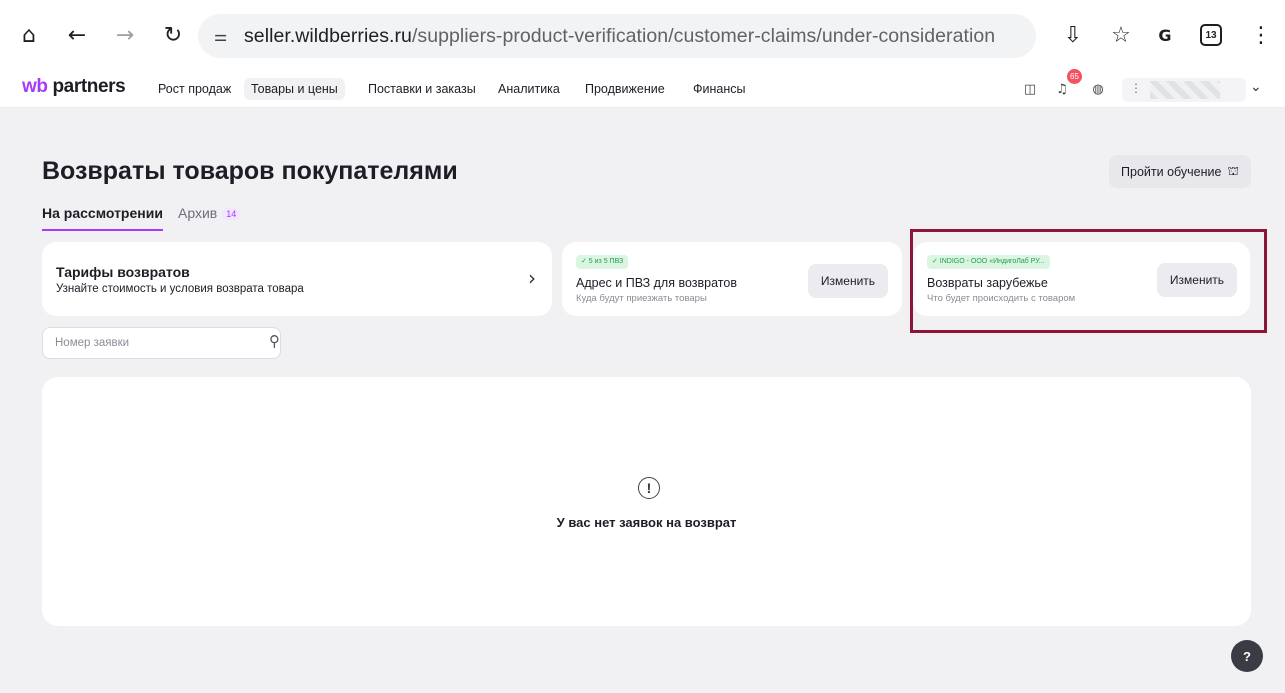  What do you see at coordinates (1171, 171) in the screenshot?
I see `training-button-label: Пройти обучение` at bounding box center [1171, 171].